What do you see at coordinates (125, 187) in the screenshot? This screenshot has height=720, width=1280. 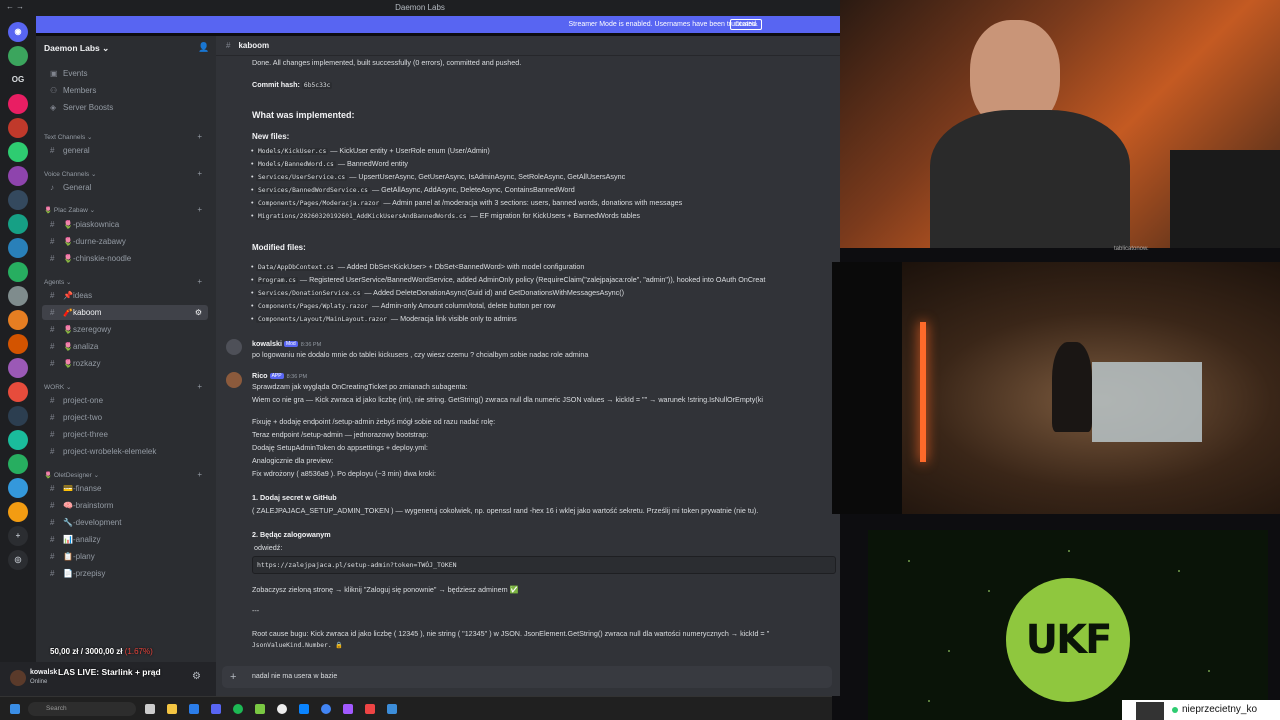 I see `voice-channel-general: ♪ General` at bounding box center [125, 187].